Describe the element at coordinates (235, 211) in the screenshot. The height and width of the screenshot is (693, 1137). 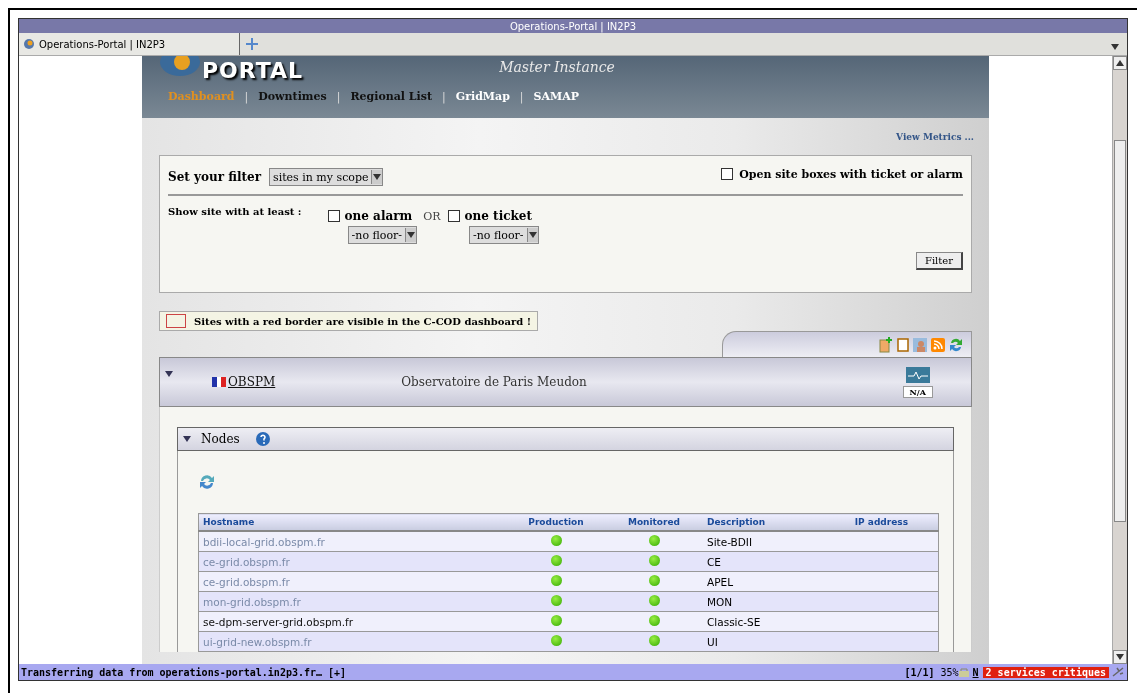
I see `show-site-label: Show site with at least :` at that location.